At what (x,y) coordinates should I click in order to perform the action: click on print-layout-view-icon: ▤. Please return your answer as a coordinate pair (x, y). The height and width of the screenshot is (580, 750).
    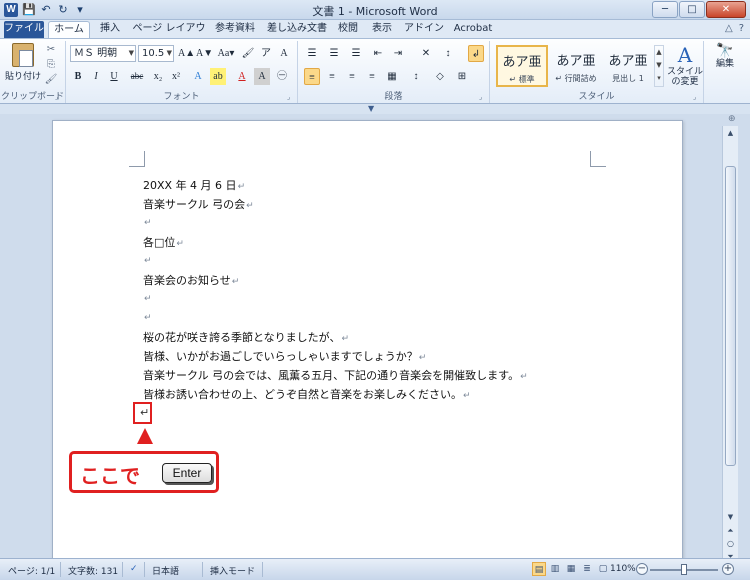
    Looking at the image, I should click on (539, 569).